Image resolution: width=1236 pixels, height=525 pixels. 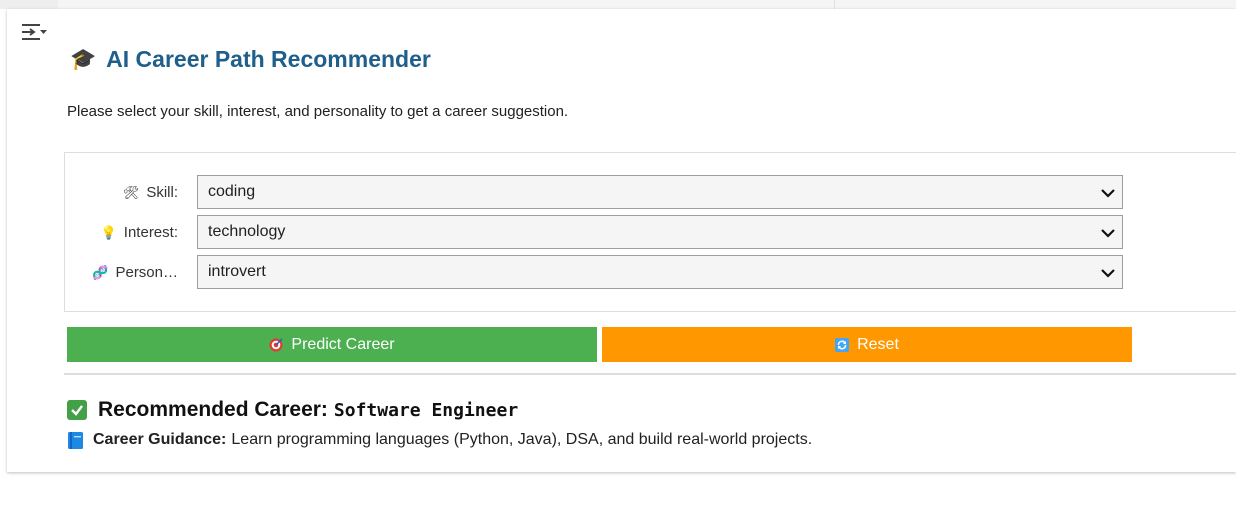 I want to click on recommended-career-value: Software Engineer, so click(x=426, y=410).